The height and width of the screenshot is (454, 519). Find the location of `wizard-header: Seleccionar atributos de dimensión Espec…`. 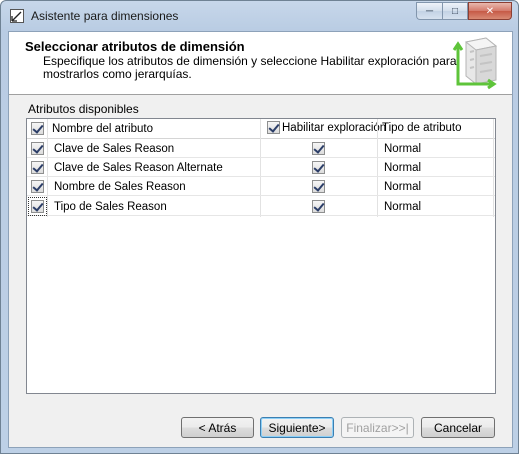

wizard-header: Seleccionar atributos de dimensión Espec… is located at coordinates (260, 63).